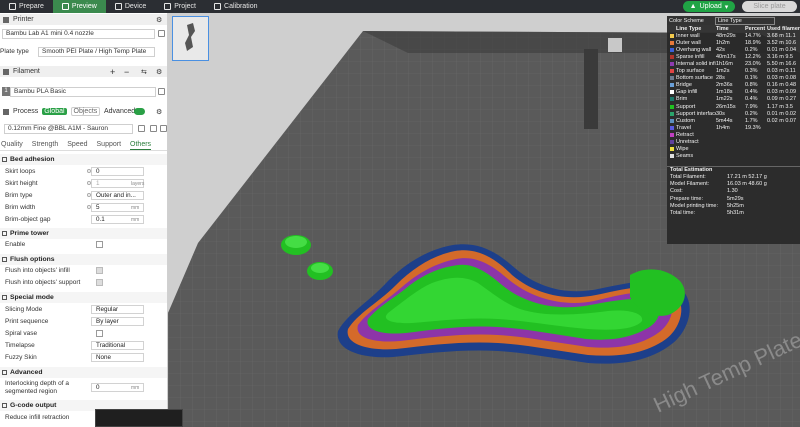 This screenshot has width=800, height=427. What do you see at coordinates (21, 183) in the screenshot?
I see `skirt-height-label: Skirt height` at bounding box center [21, 183].